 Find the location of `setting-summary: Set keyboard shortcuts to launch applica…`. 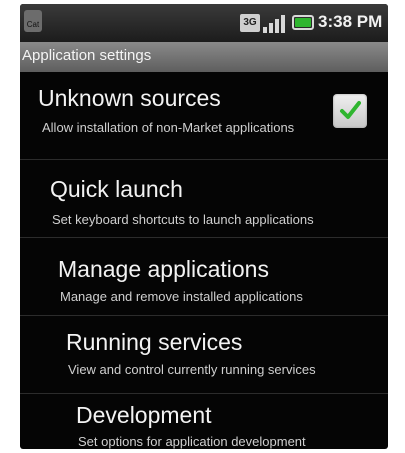

setting-summary: Set keyboard shortcuts to launch applica… is located at coordinates (183, 219).